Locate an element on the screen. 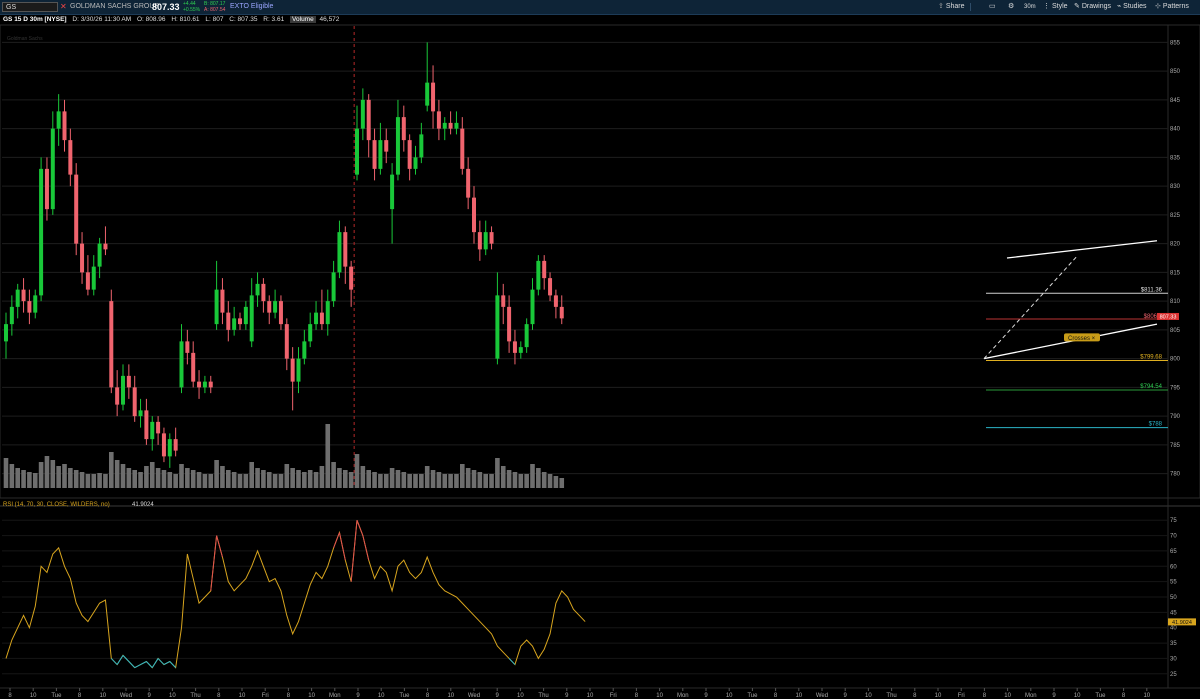 This screenshot has width=1200, height=699. studies-button: ⌁ Studies is located at coordinates (1132, 7).